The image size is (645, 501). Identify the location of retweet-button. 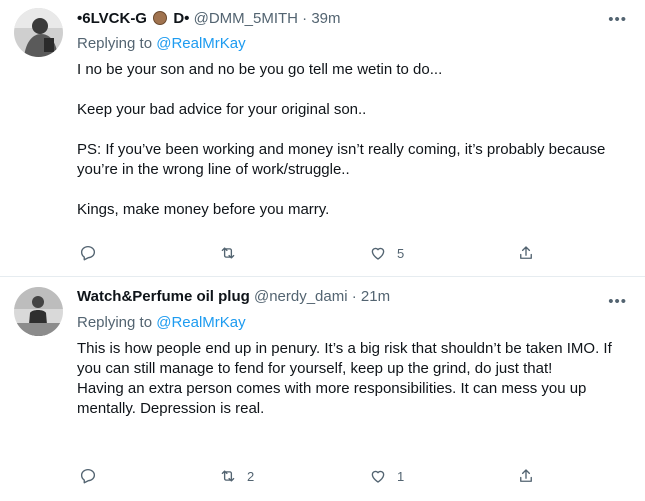
(233, 253).